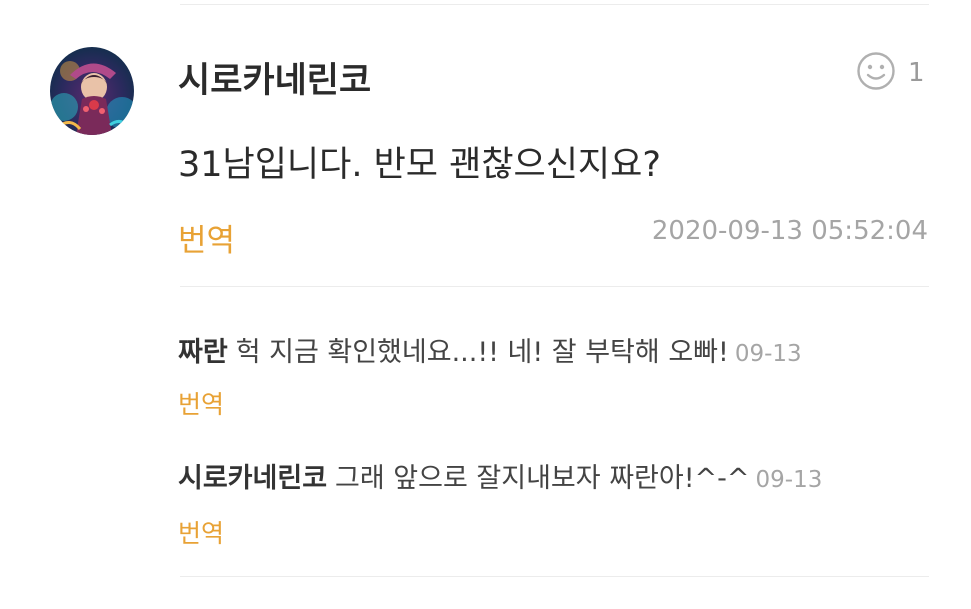 The width and height of the screenshot is (971, 609). I want to click on comment-timestamp: 2020-09-13 05:52:04, so click(789, 231).